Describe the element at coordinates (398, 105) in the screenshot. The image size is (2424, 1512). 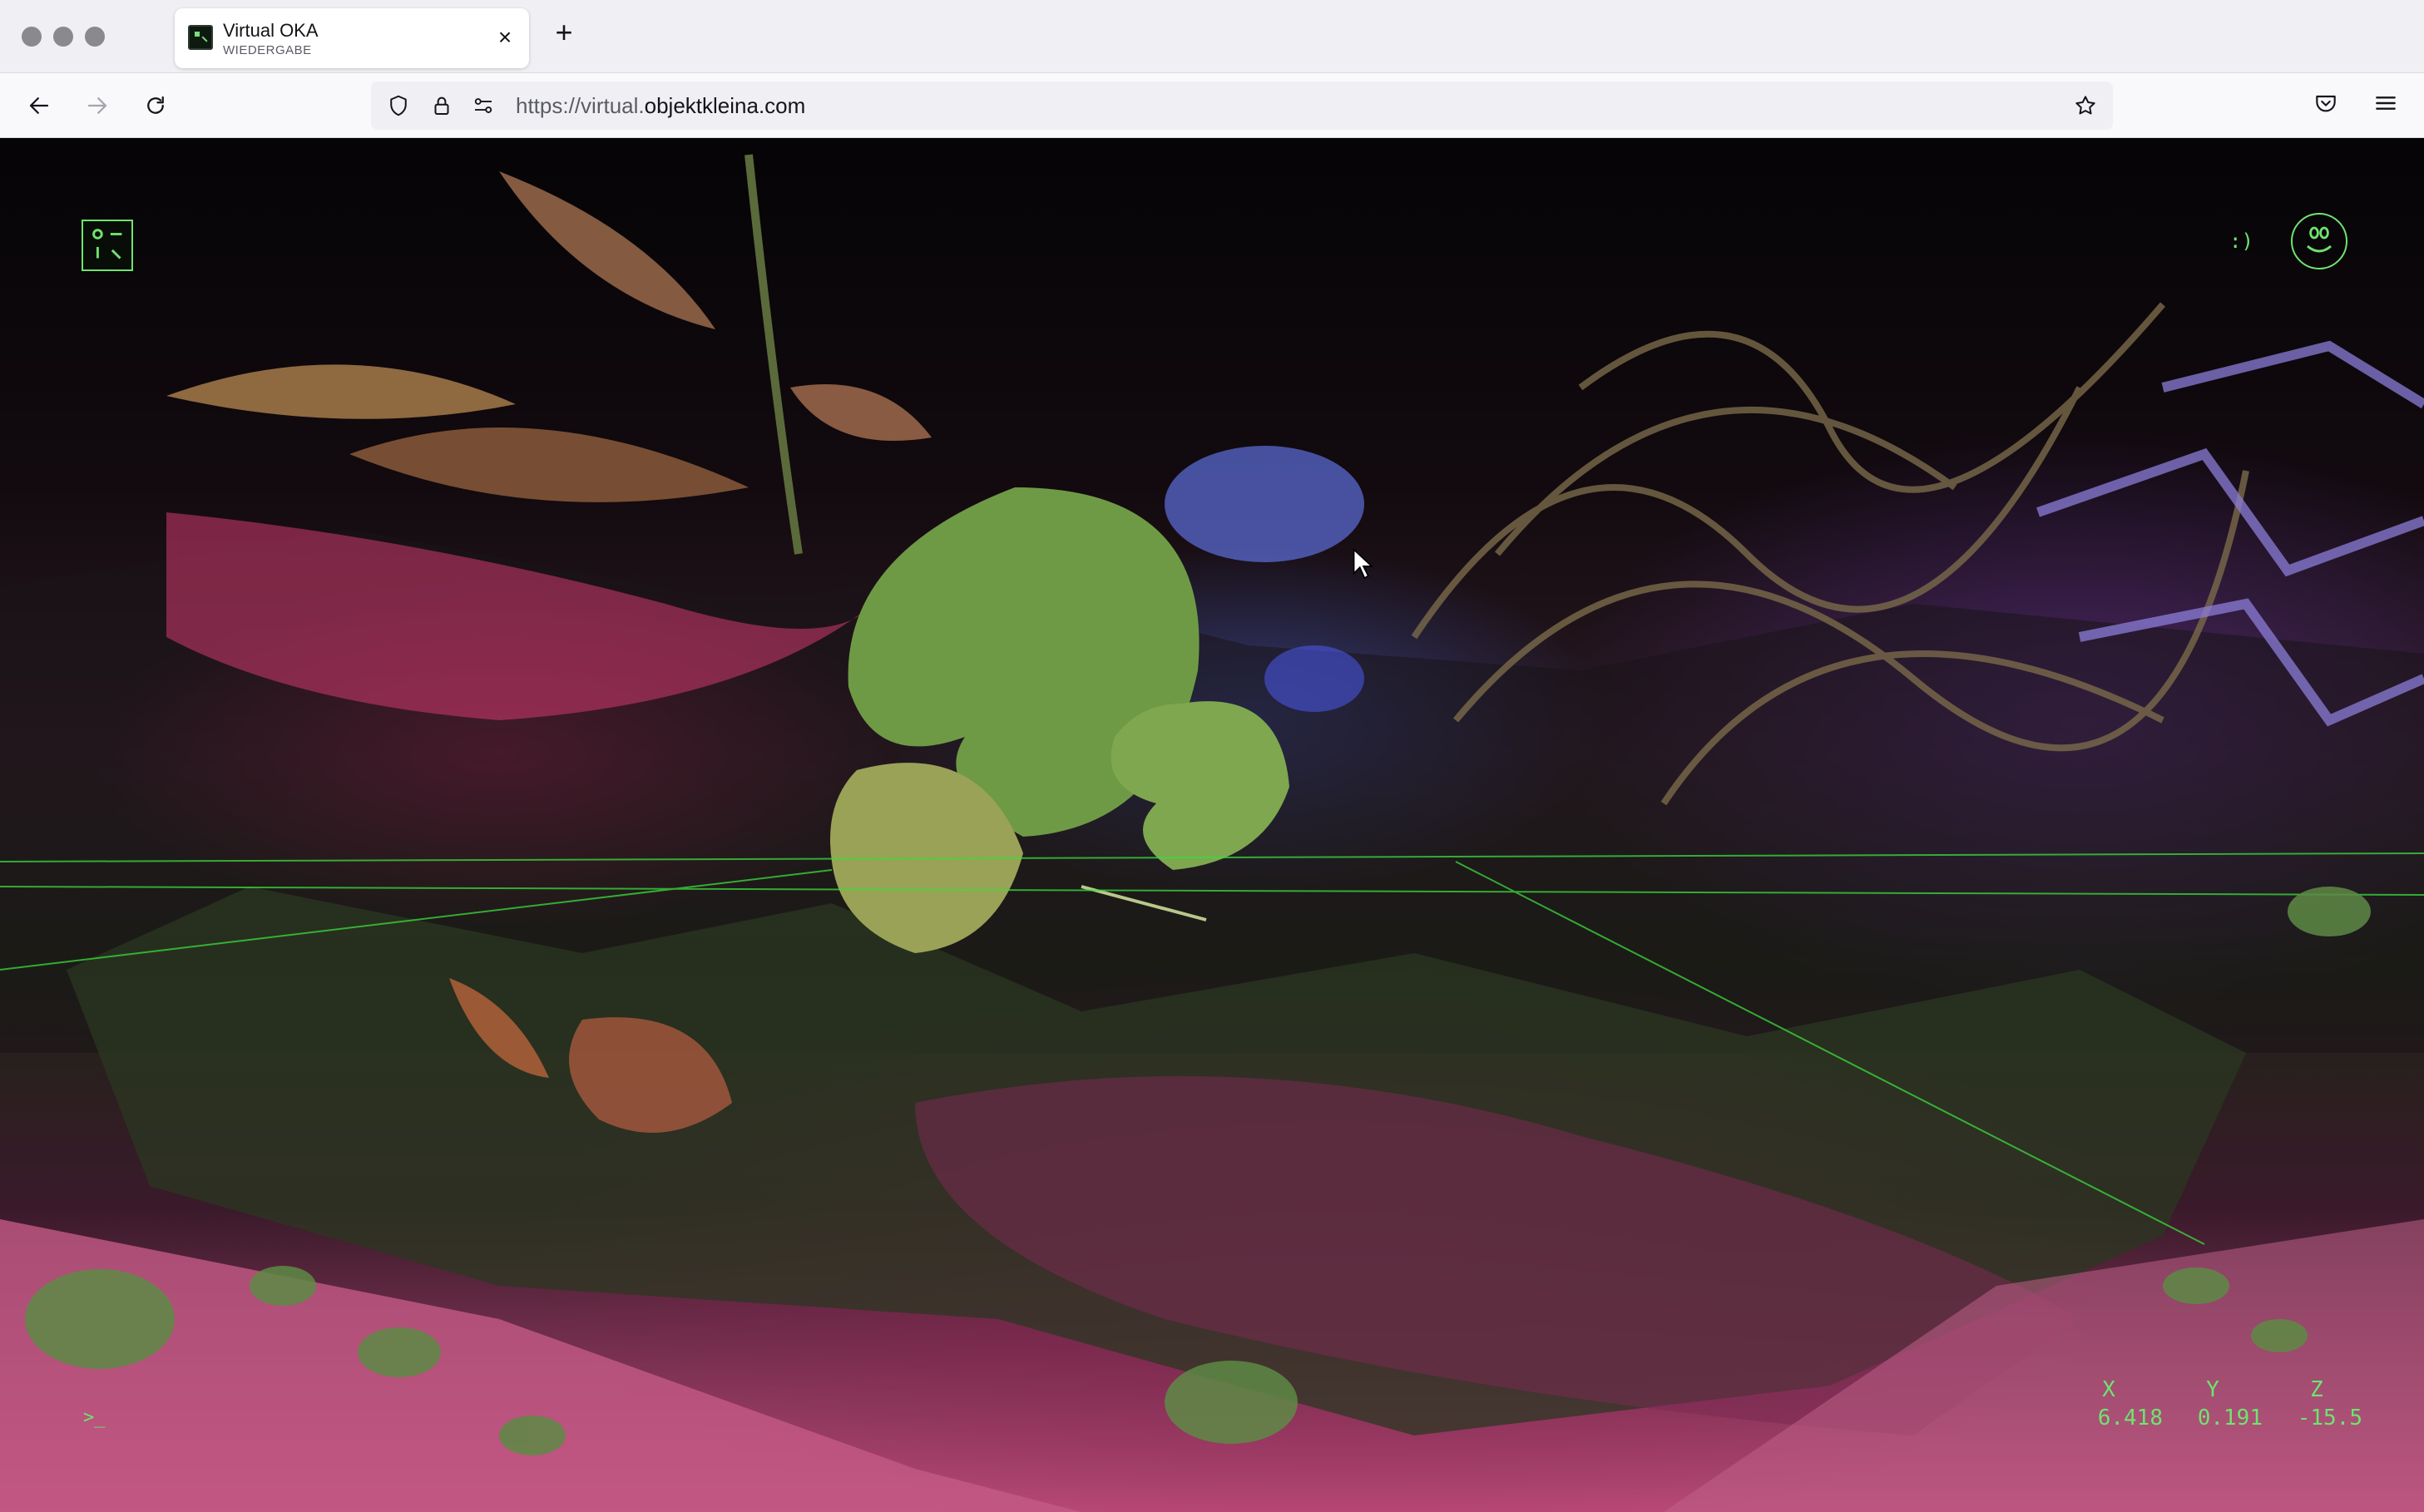
I see `shield-icon` at that location.